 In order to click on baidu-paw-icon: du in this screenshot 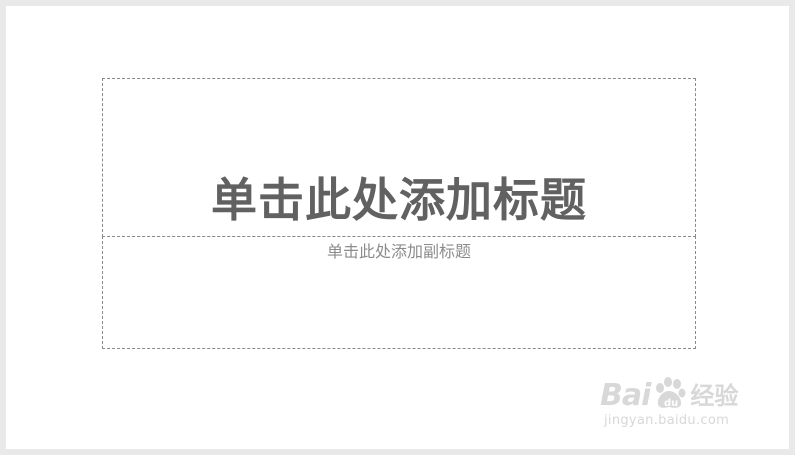, I will do `click(669, 394)`.